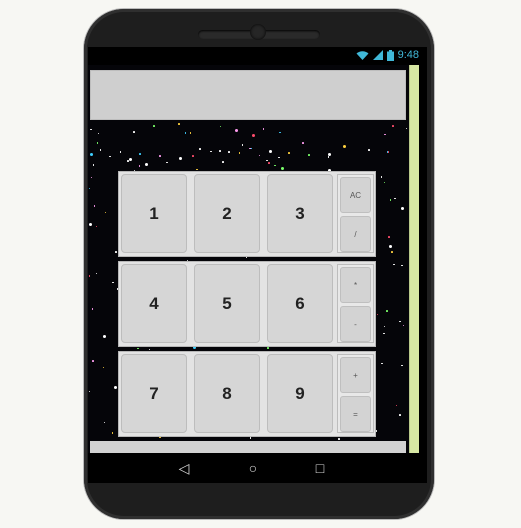  Describe the element at coordinates (408, 55) in the screenshot. I see `status-time: 9:48` at that location.